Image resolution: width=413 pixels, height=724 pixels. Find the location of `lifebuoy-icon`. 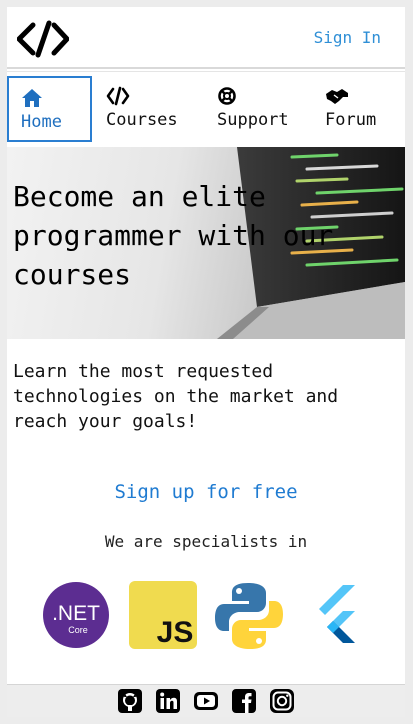

lifebuoy-icon is located at coordinates (253, 97).